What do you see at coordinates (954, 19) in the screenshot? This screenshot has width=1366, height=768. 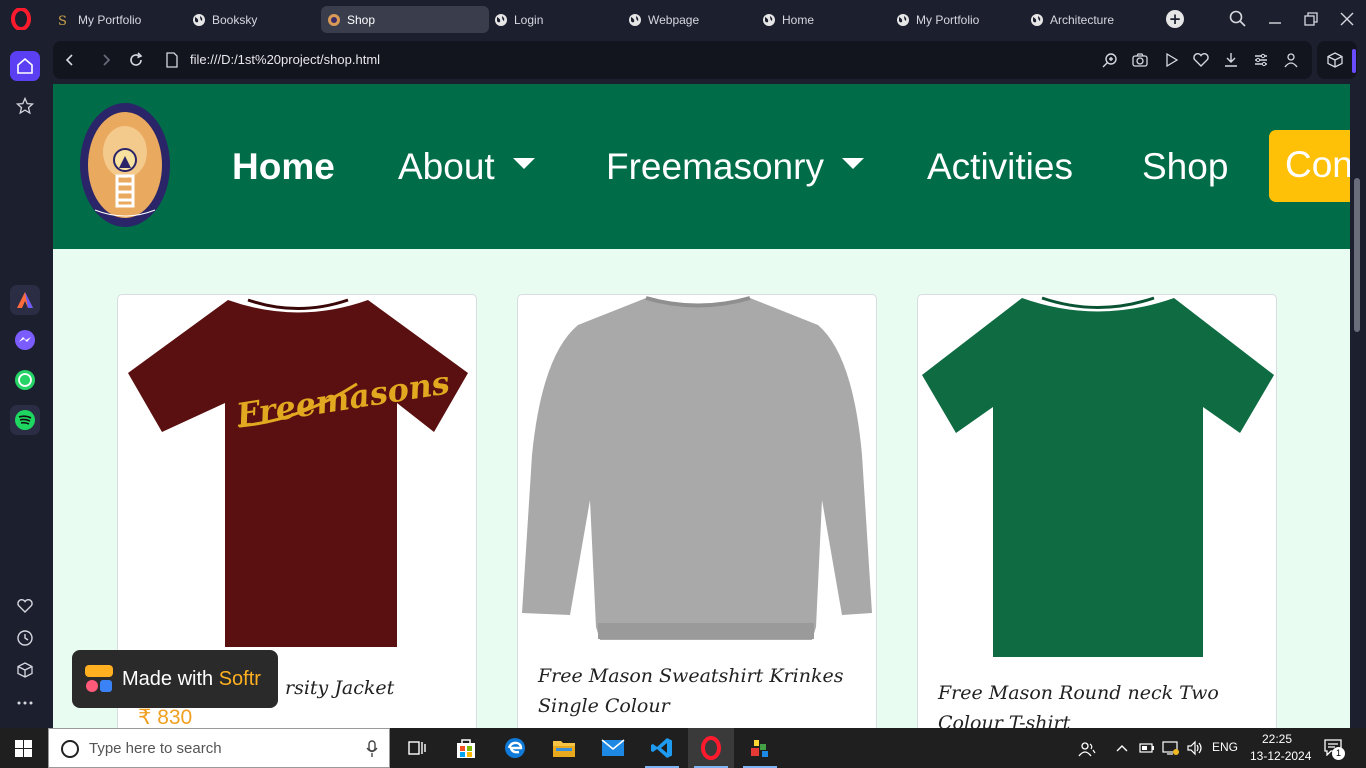 I see `tab-my-portfolio-2: My Portfolio` at bounding box center [954, 19].